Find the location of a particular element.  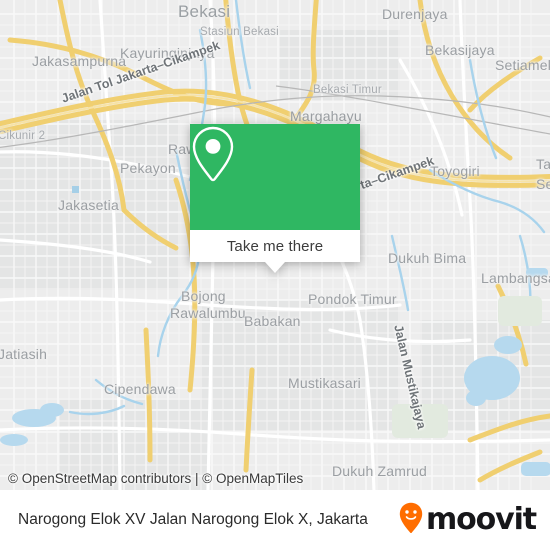

take-me-there-button: Take me there is located at coordinates (275, 246).